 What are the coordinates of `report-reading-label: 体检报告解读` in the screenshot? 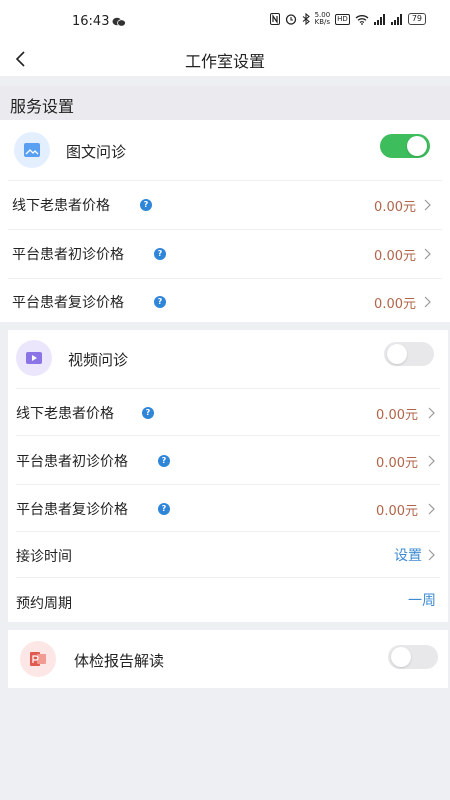 It's located at (119, 661).